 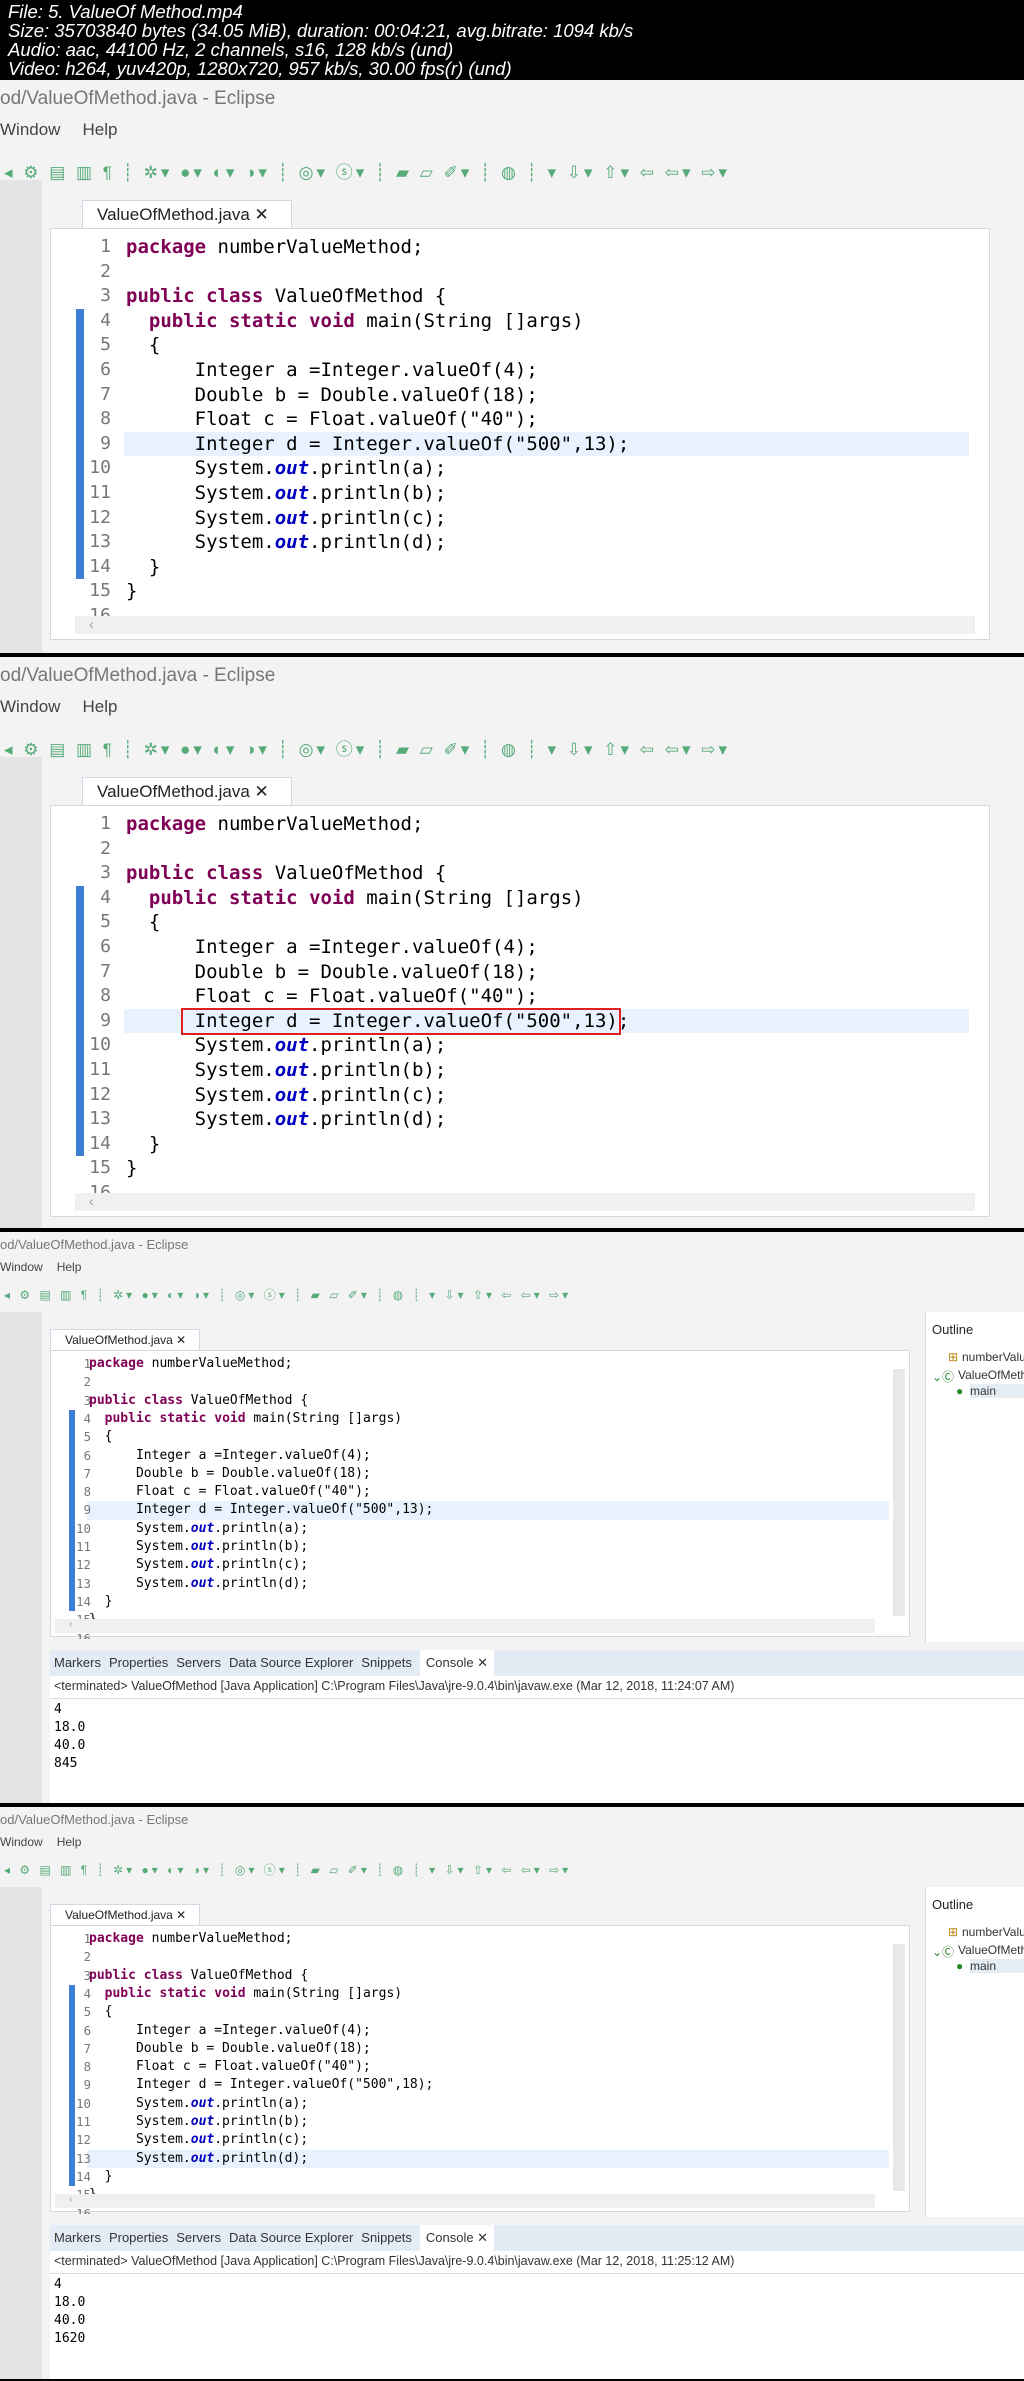 I want to click on window-title: od/ValueOfMethod.java - Eclipse, so click(x=94, y=1244).